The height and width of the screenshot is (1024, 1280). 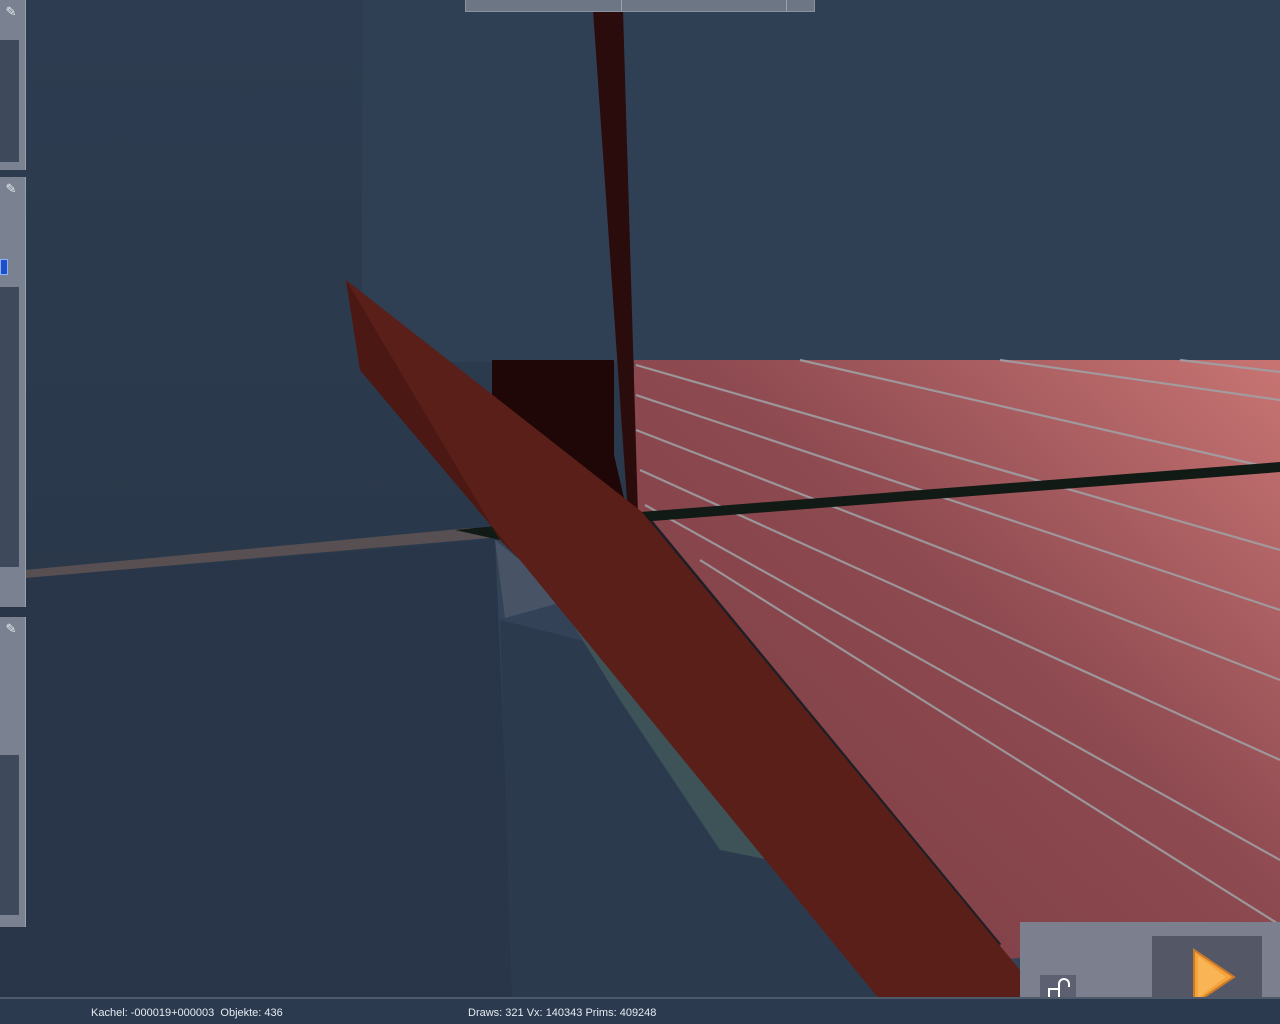 I want to click on objects-label: Objekte:, so click(x=241, y=1013).